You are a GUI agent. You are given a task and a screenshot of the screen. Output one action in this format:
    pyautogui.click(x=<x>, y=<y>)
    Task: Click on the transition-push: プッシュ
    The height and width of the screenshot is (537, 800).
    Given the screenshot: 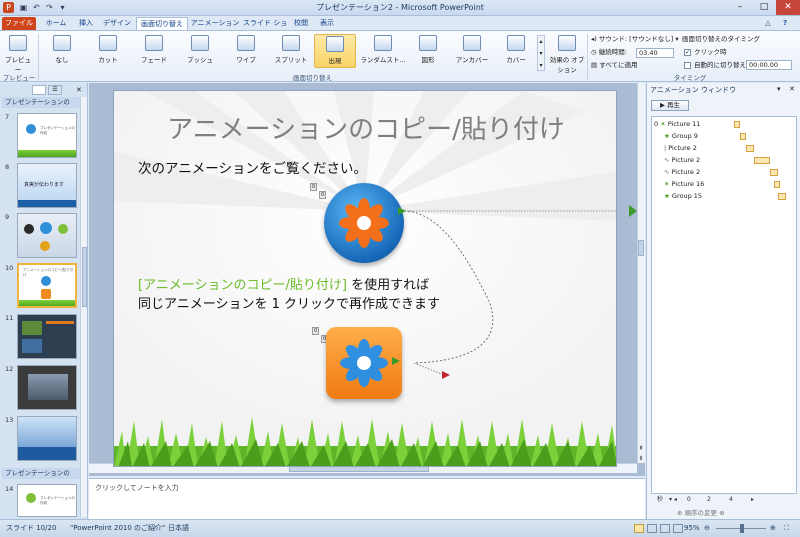 What is the action you would take?
    pyautogui.click(x=200, y=51)
    